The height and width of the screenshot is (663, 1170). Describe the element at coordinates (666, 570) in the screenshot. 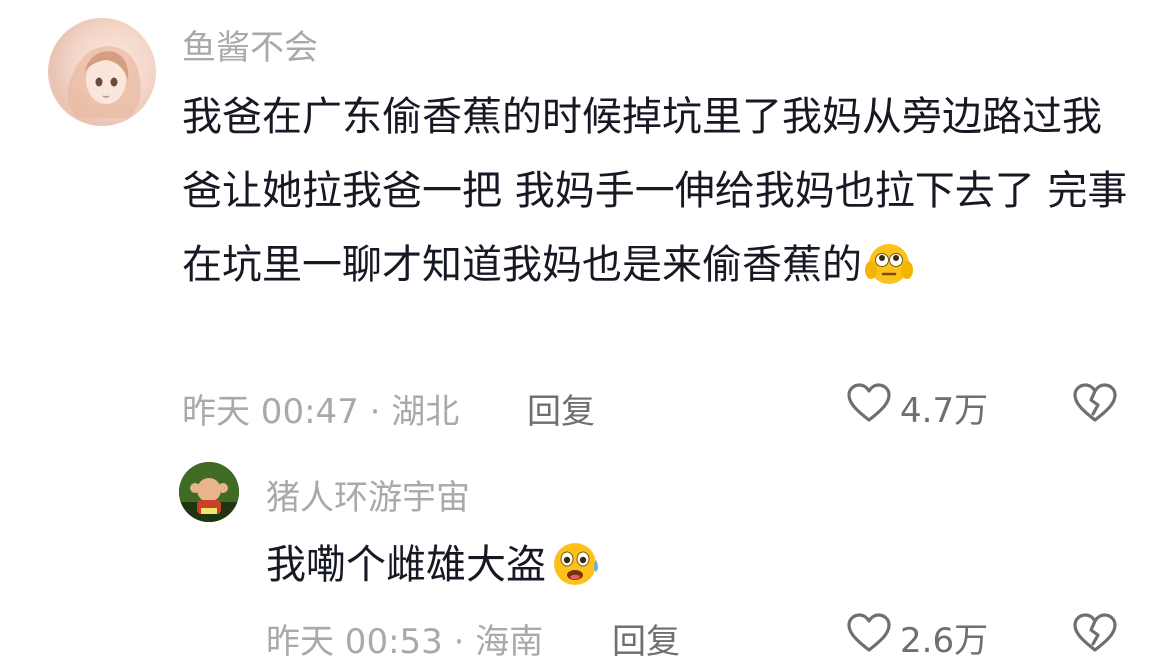

I see `comment-text: 我嘞个雌雄大盗` at that location.